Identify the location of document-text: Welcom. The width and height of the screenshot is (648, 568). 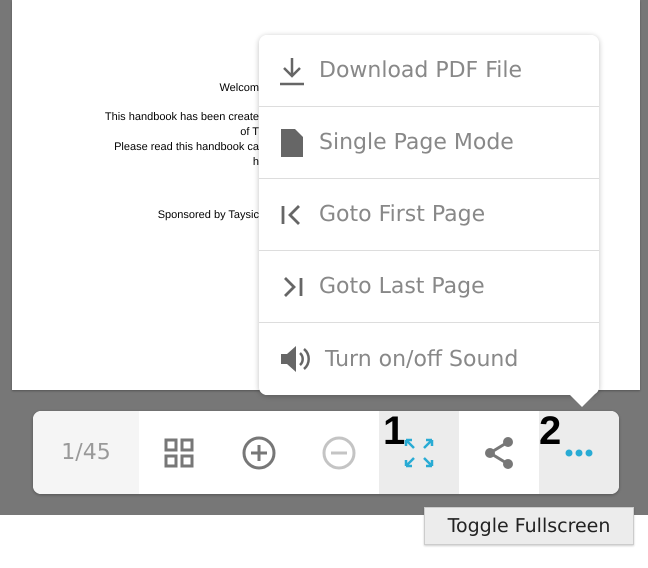
(239, 88).